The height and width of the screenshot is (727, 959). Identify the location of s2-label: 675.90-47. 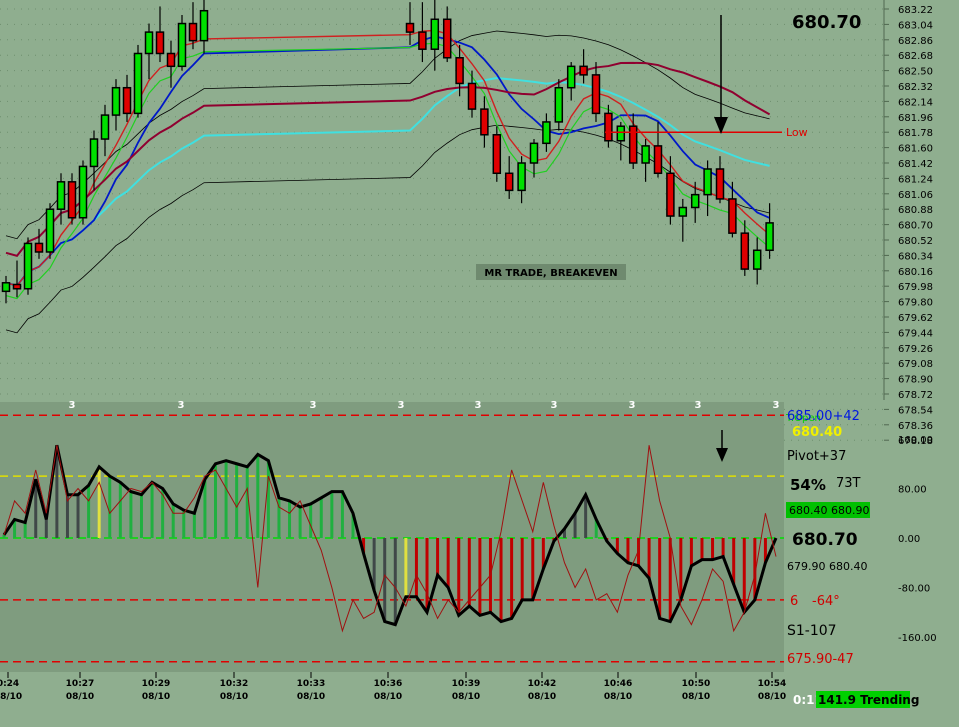
(820, 659).